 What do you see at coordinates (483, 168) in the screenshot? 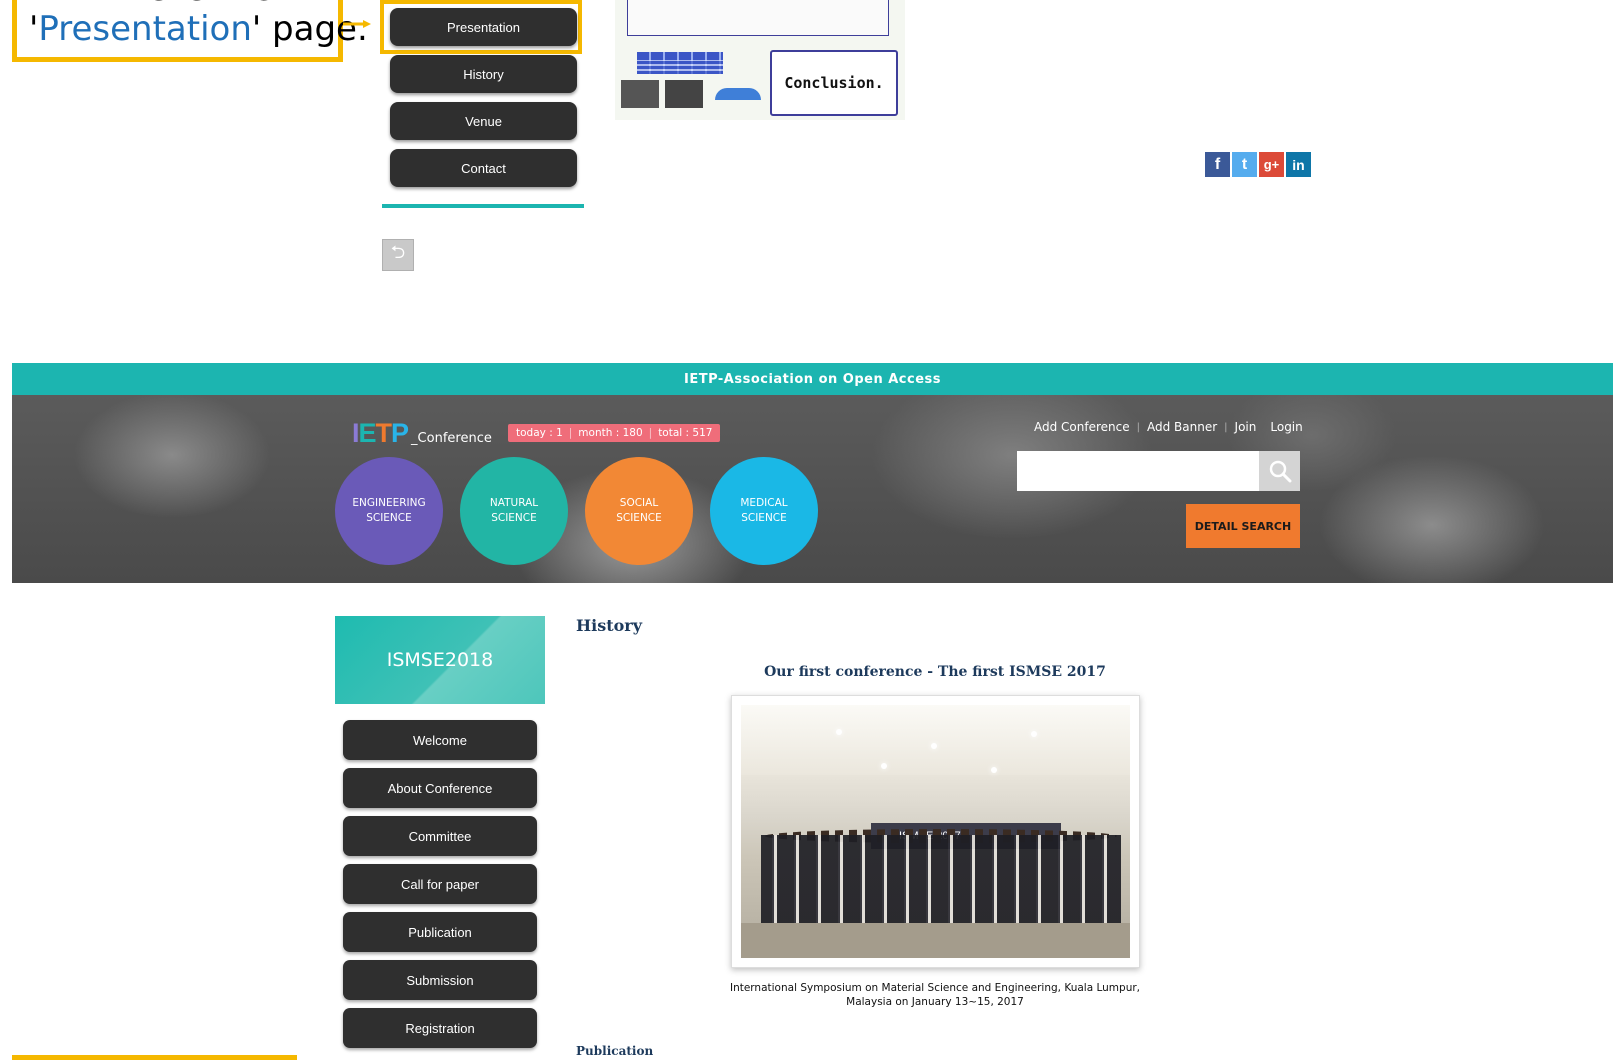
I see `top-menu-contact: Contact` at bounding box center [483, 168].